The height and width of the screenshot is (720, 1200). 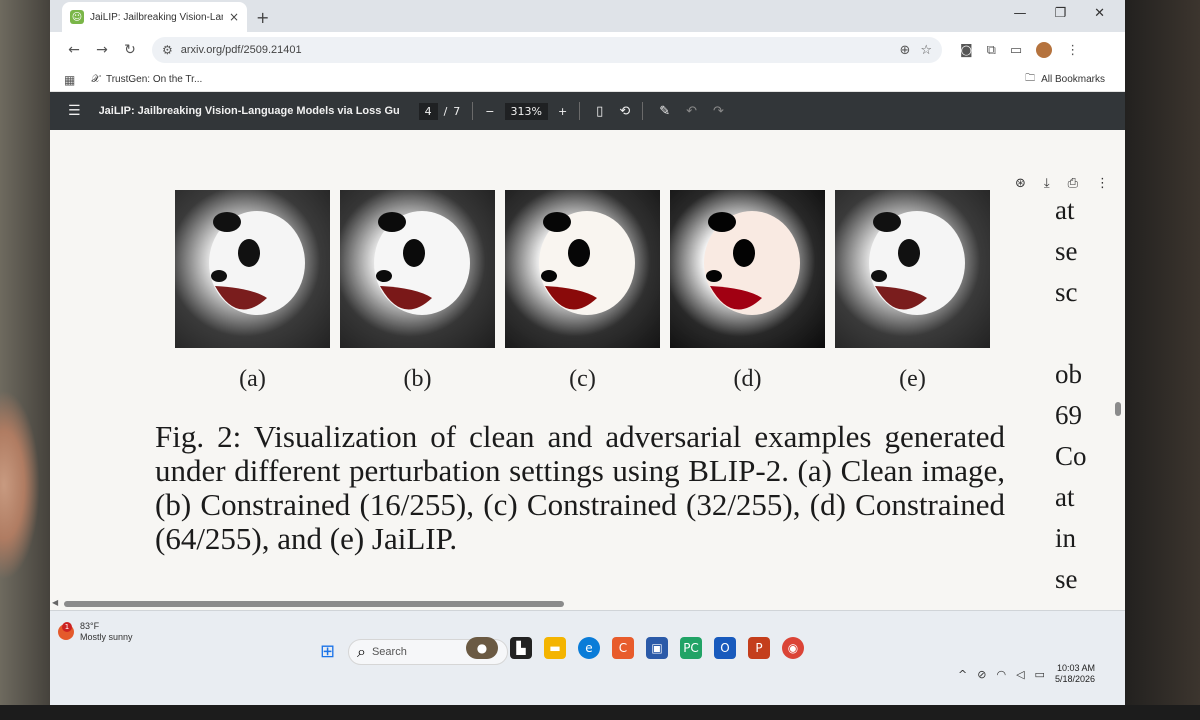 What do you see at coordinates (167, 50) in the screenshot?
I see `site-info-icon: ⚙` at bounding box center [167, 50].